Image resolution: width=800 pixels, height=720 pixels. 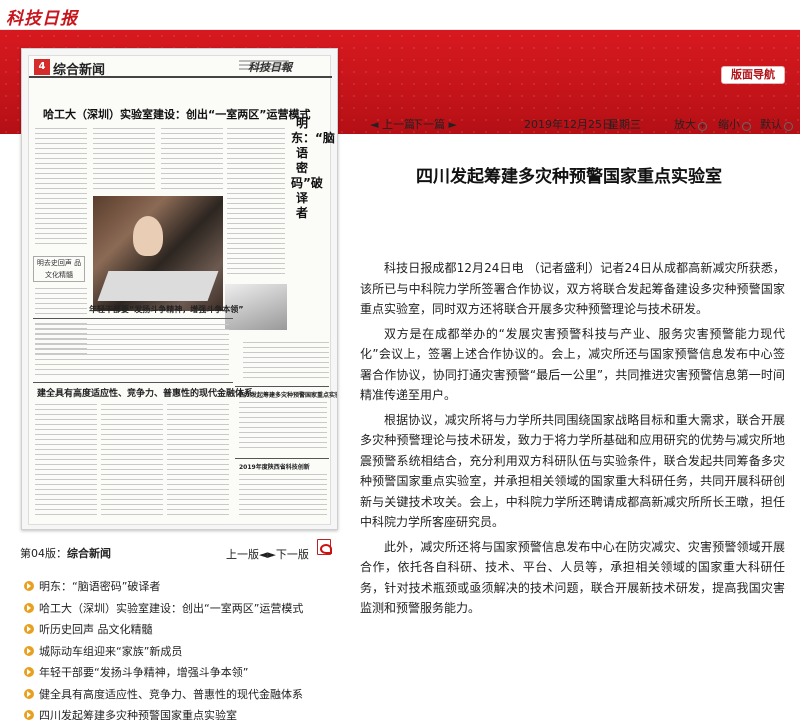 What do you see at coordinates (776, 124) in the screenshot?
I see `default-size-button: 默认 ◦` at bounding box center [776, 124].